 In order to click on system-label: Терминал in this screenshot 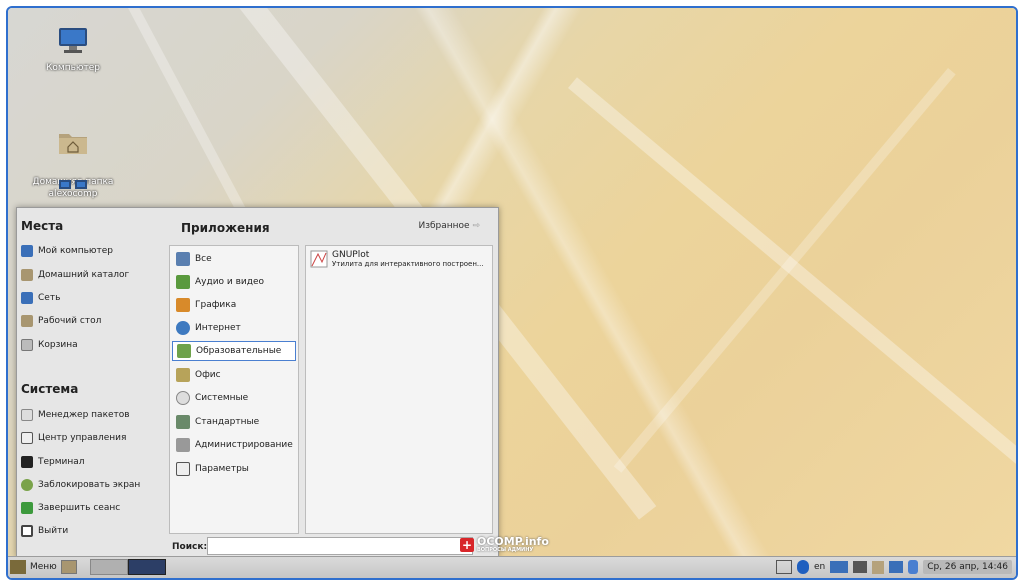, I will do `click(61, 462)`.